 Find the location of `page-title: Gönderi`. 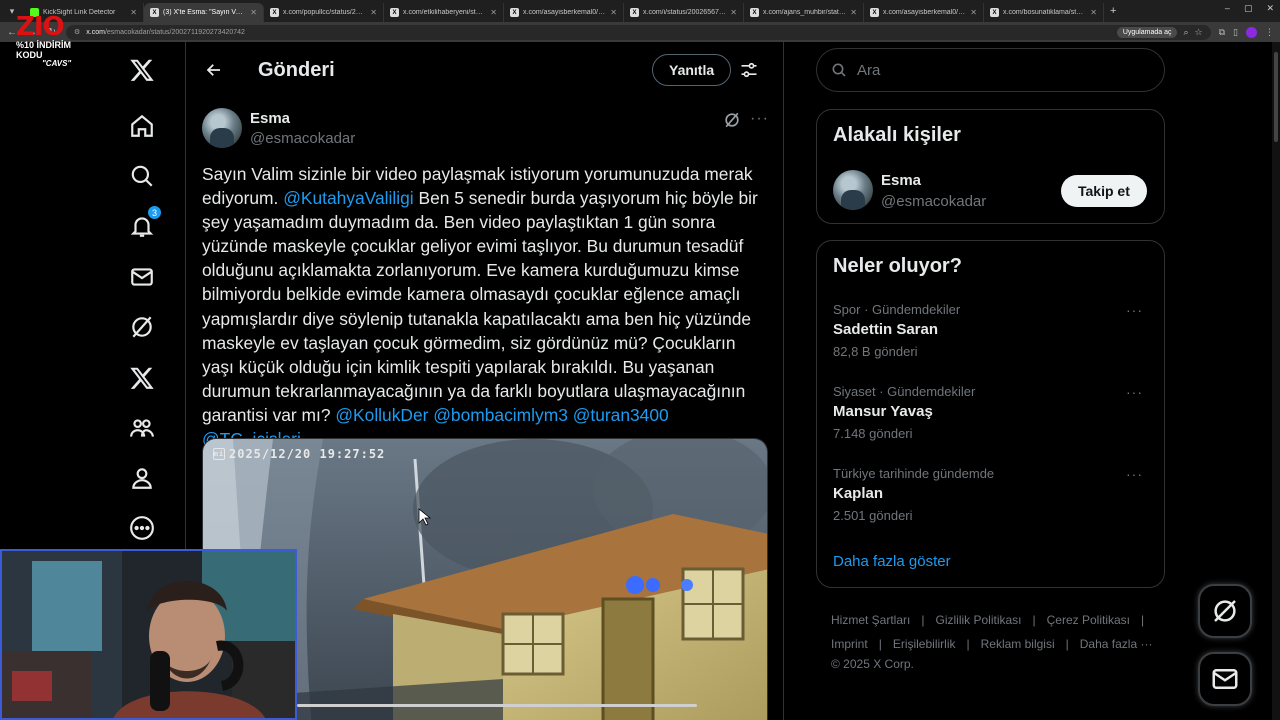

page-title: Gönderi is located at coordinates (296, 69).